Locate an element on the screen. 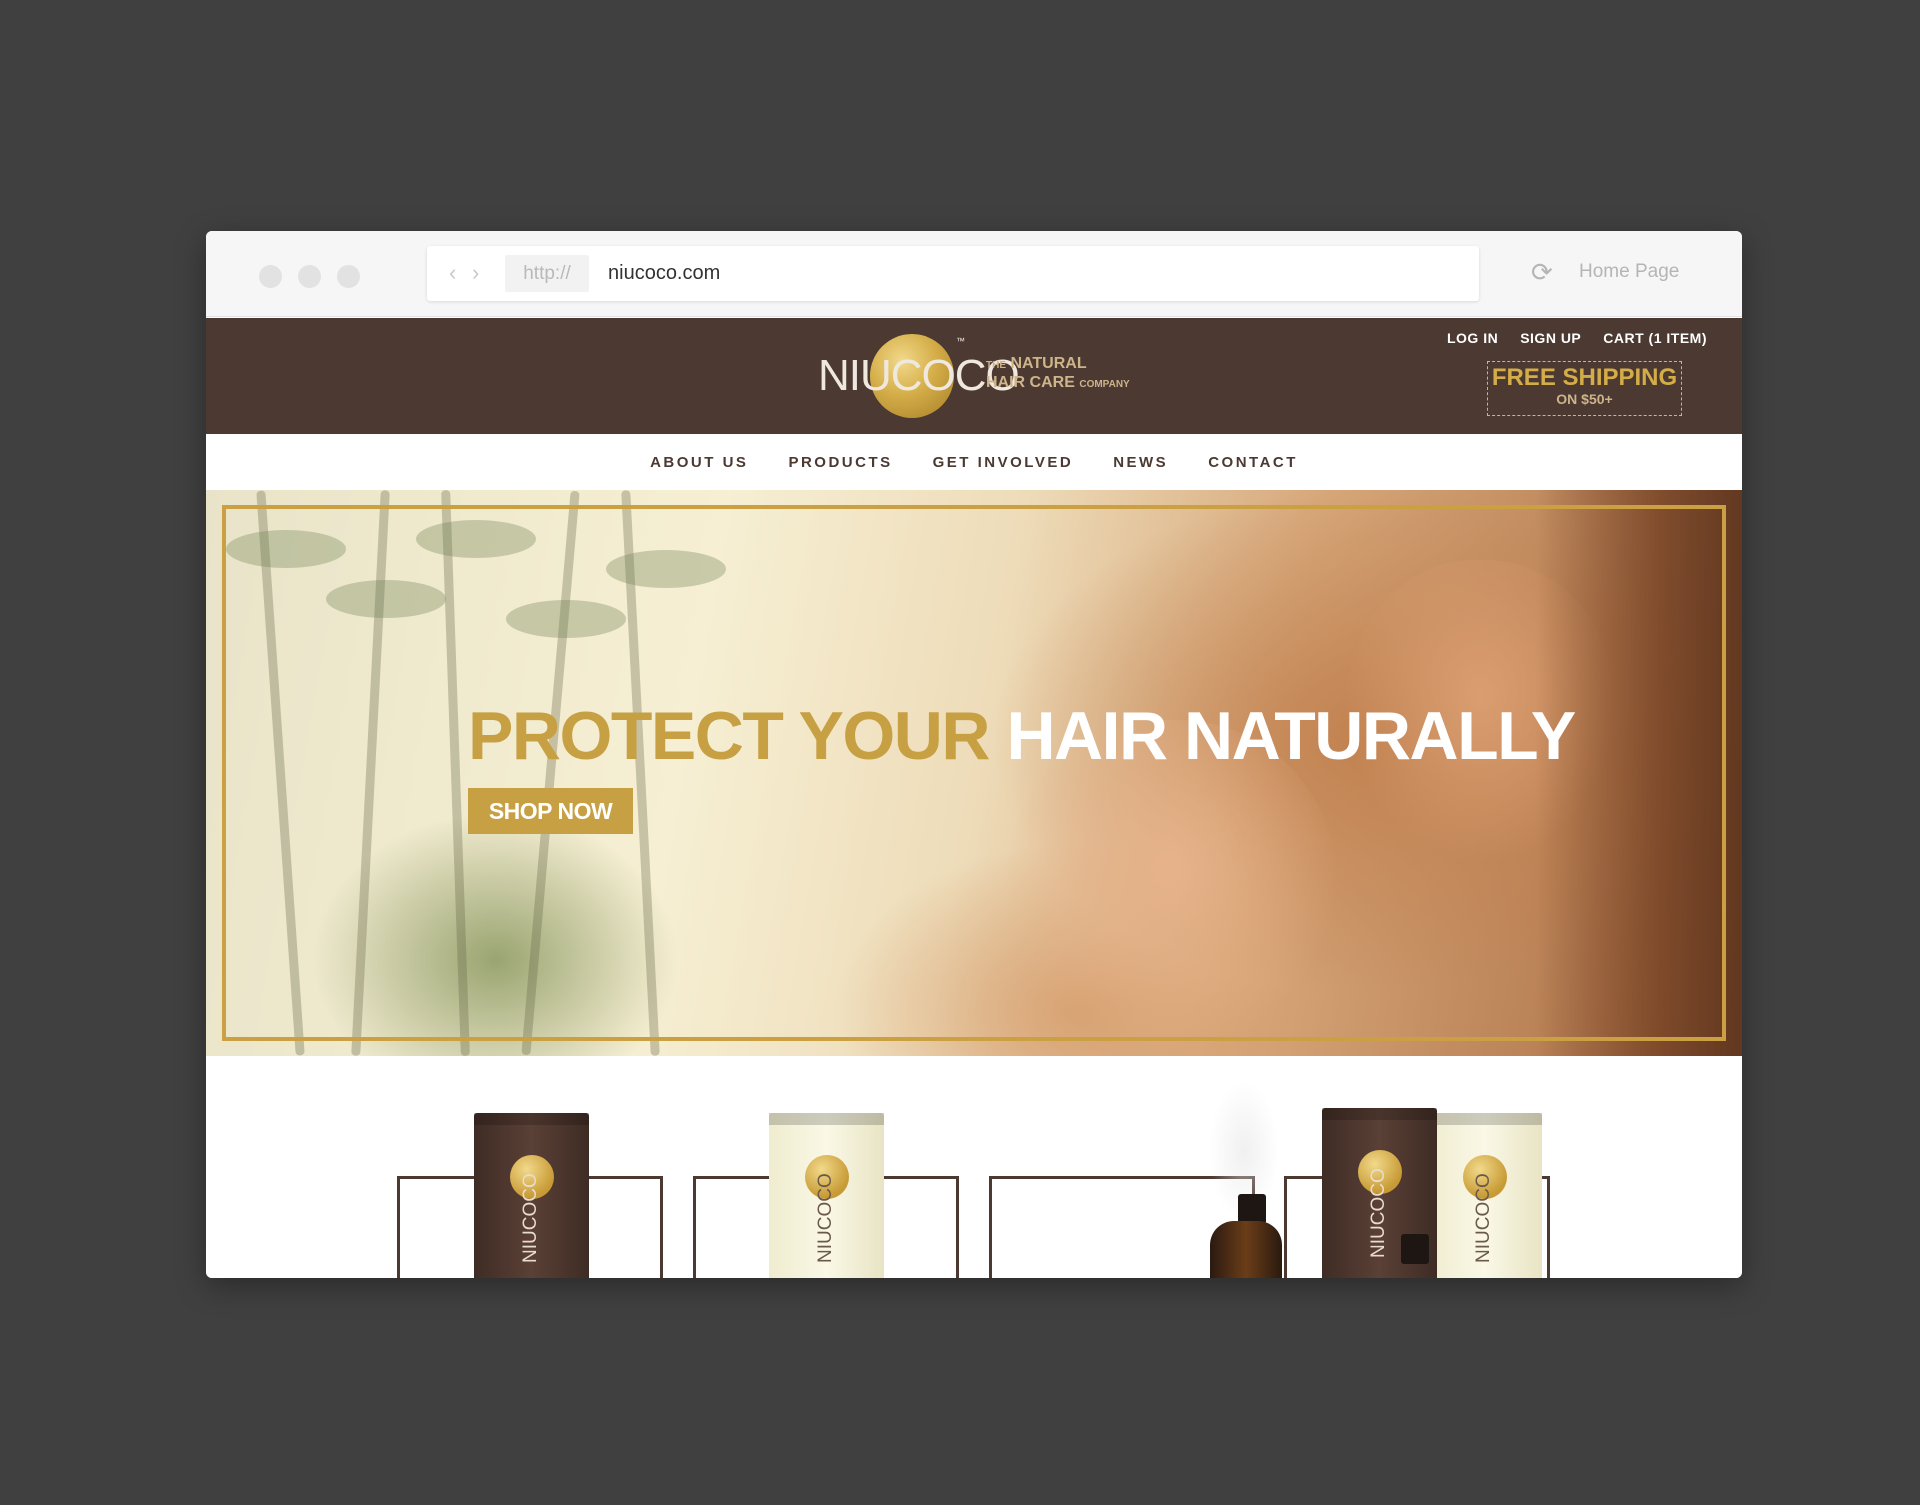 The image size is (1920, 1505). window-minimize-dot is located at coordinates (309, 276).